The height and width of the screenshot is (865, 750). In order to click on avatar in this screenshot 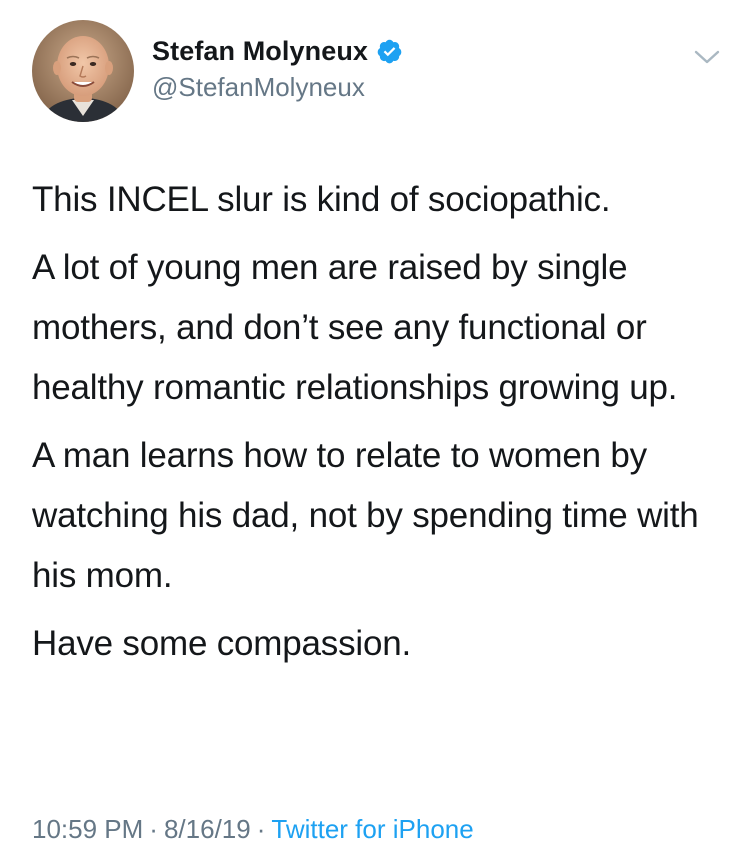, I will do `click(83, 71)`.